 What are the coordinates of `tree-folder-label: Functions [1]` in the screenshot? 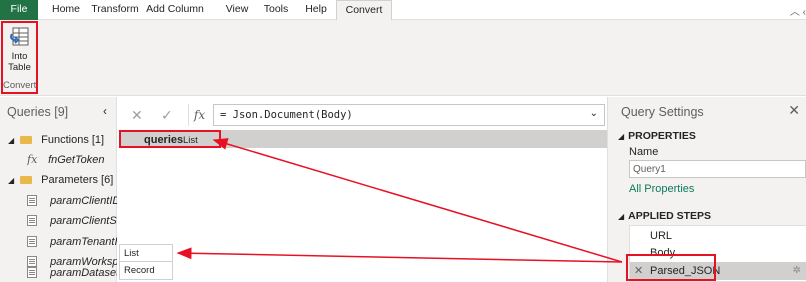 It's located at (73, 140).